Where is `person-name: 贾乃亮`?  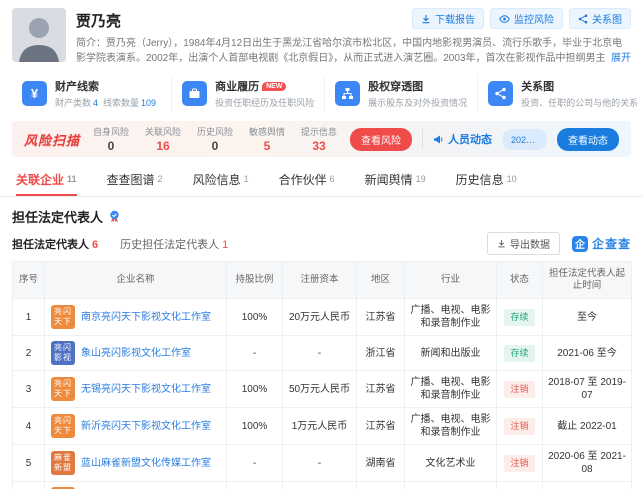 person-name: 贾乃亮 is located at coordinates (99, 21).